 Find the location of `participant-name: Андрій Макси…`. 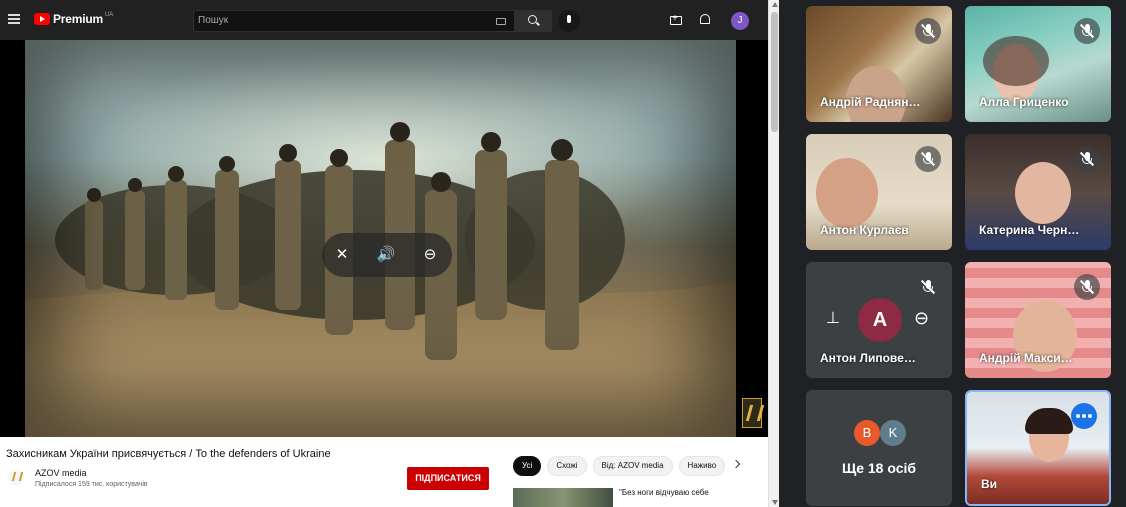

participant-name: Андрій Макси… is located at coordinates (1026, 358).